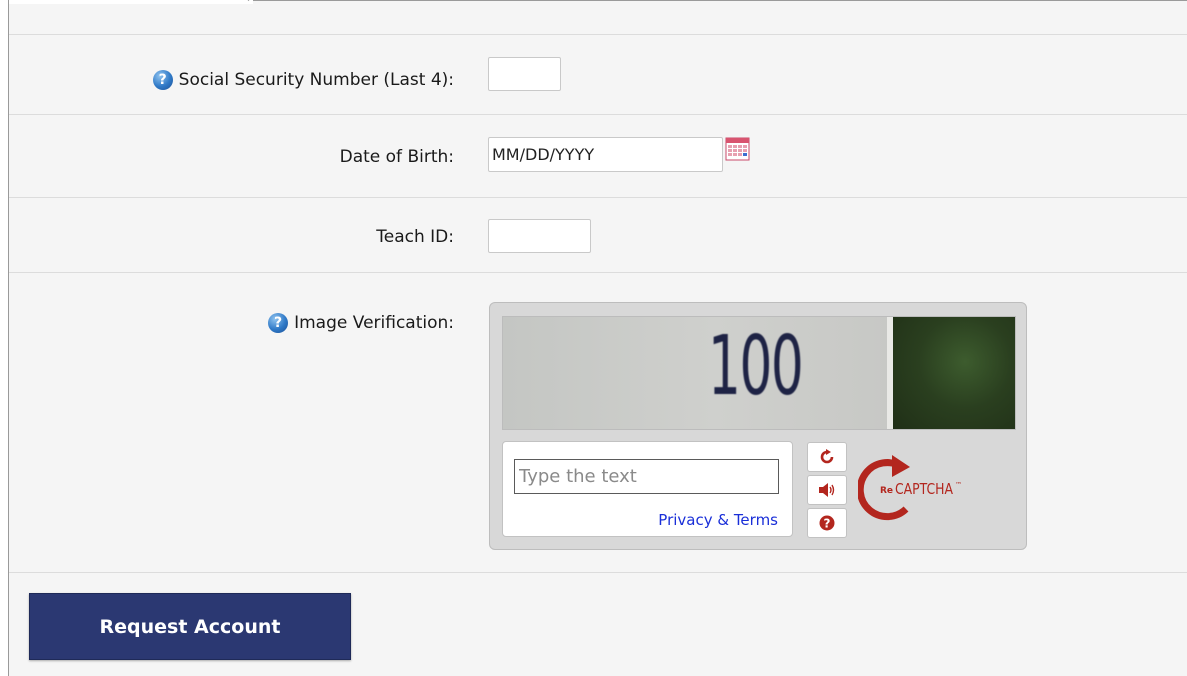 The image size is (1187, 676). What do you see at coordinates (539, 236) in the screenshot?
I see `teach-id-input` at bounding box center [539, 236].